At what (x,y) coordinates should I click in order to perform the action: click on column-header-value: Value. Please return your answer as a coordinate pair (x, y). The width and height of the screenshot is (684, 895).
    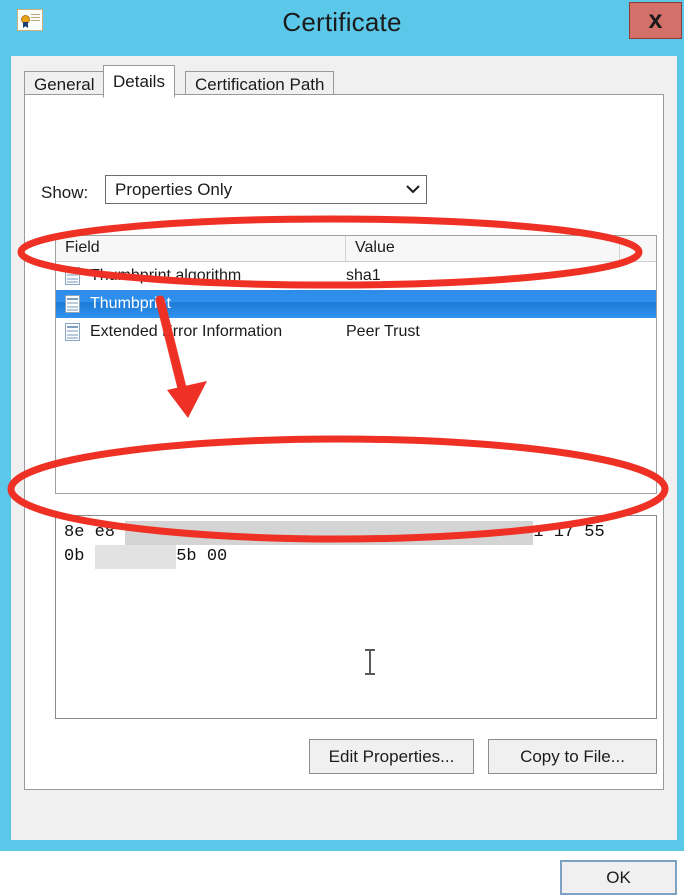
    Looking at the image, I should click on (483, 248).